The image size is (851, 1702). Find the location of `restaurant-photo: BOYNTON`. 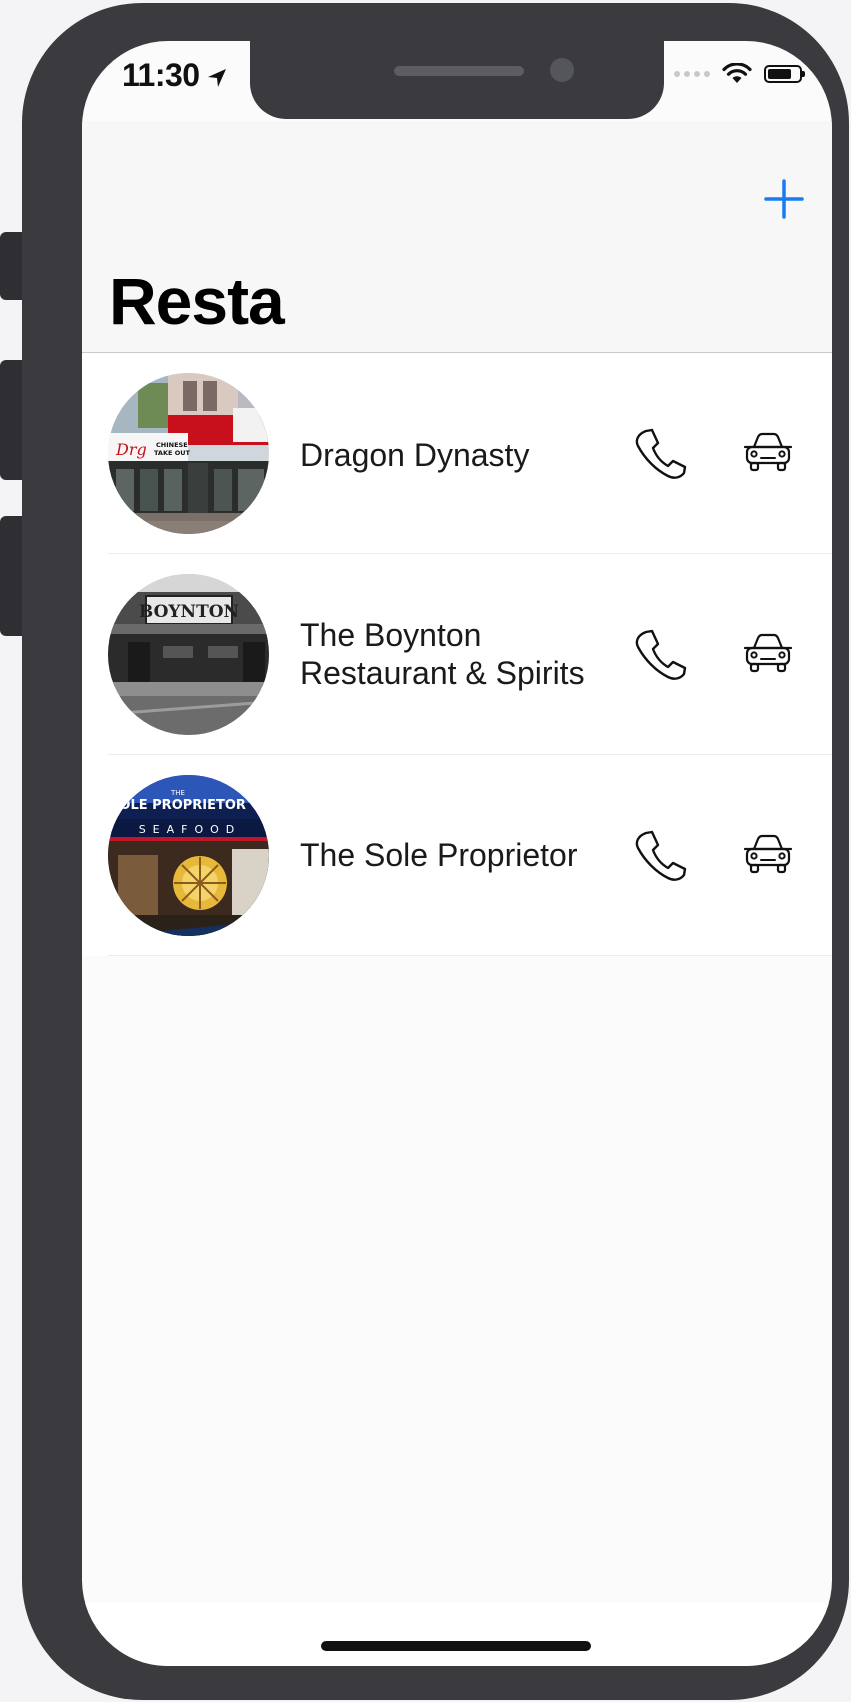

restaurant-photo: BOYNTON is located at coordinates (188, 654).